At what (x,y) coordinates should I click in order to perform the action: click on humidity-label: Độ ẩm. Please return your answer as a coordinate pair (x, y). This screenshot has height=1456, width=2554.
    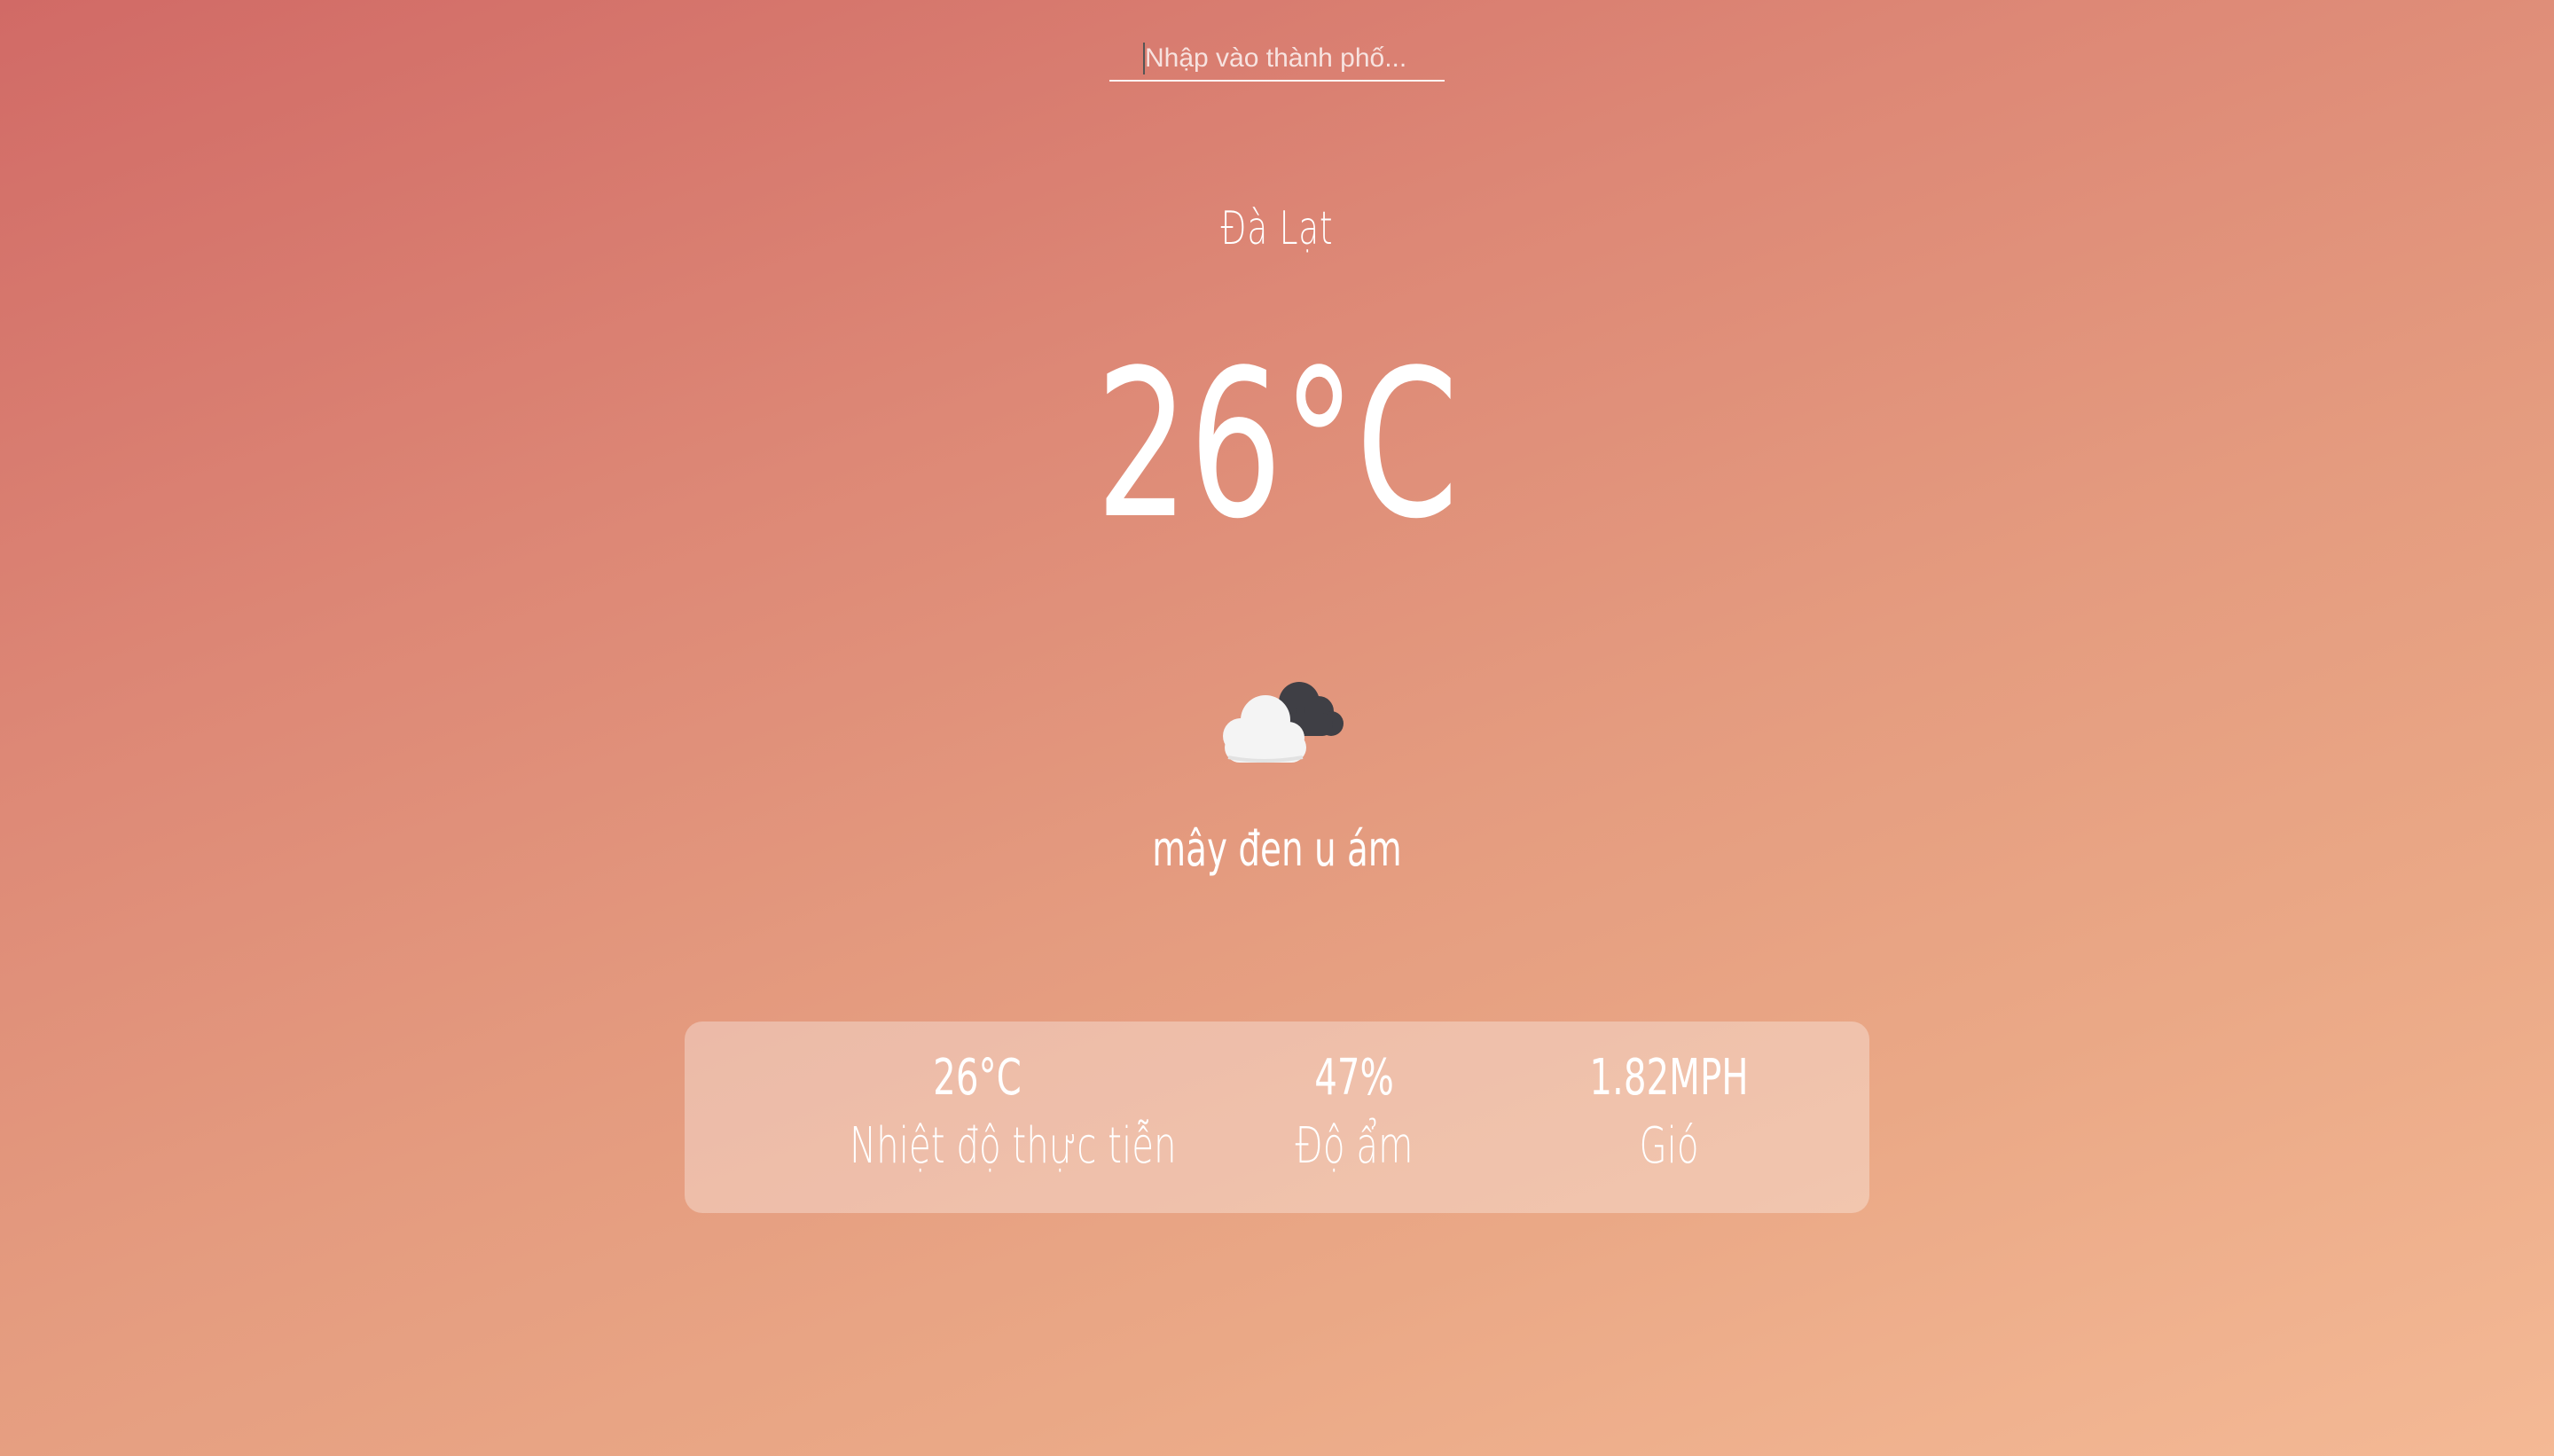
    Looking at the image, I should click on (1354, 1146).